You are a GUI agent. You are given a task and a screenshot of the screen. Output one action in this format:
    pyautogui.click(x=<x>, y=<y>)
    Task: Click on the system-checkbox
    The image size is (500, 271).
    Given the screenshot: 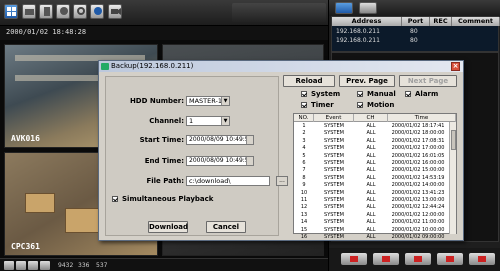 What is the action you would take?
    pyautogui.click(x=304, y=94)
    